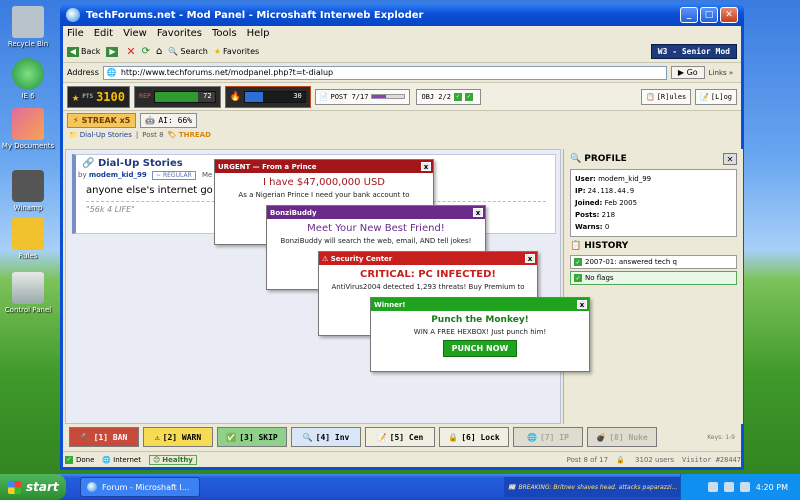 Image resolution: width=800 pixels, height=500 pixels. I want to click on user-label: User:, so click(585, 179).